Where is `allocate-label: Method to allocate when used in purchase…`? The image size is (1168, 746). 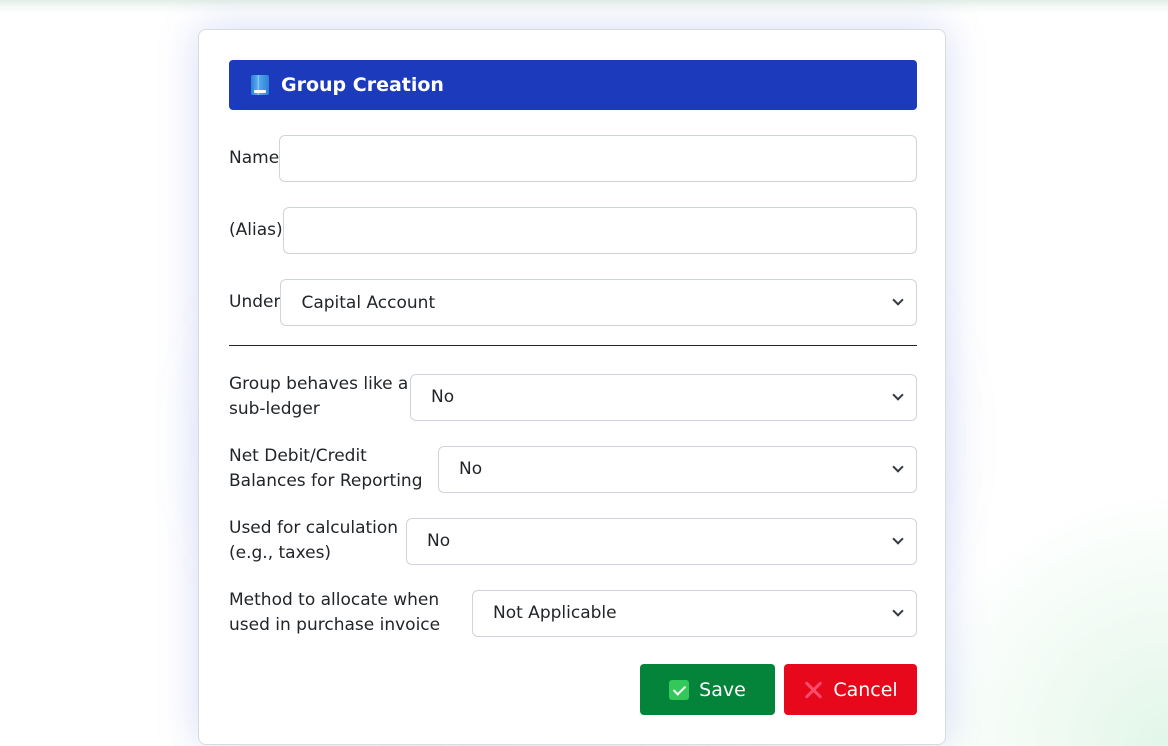 allocate-label: Method to allocate when used in purchase… is located at coordinates (335, 612).